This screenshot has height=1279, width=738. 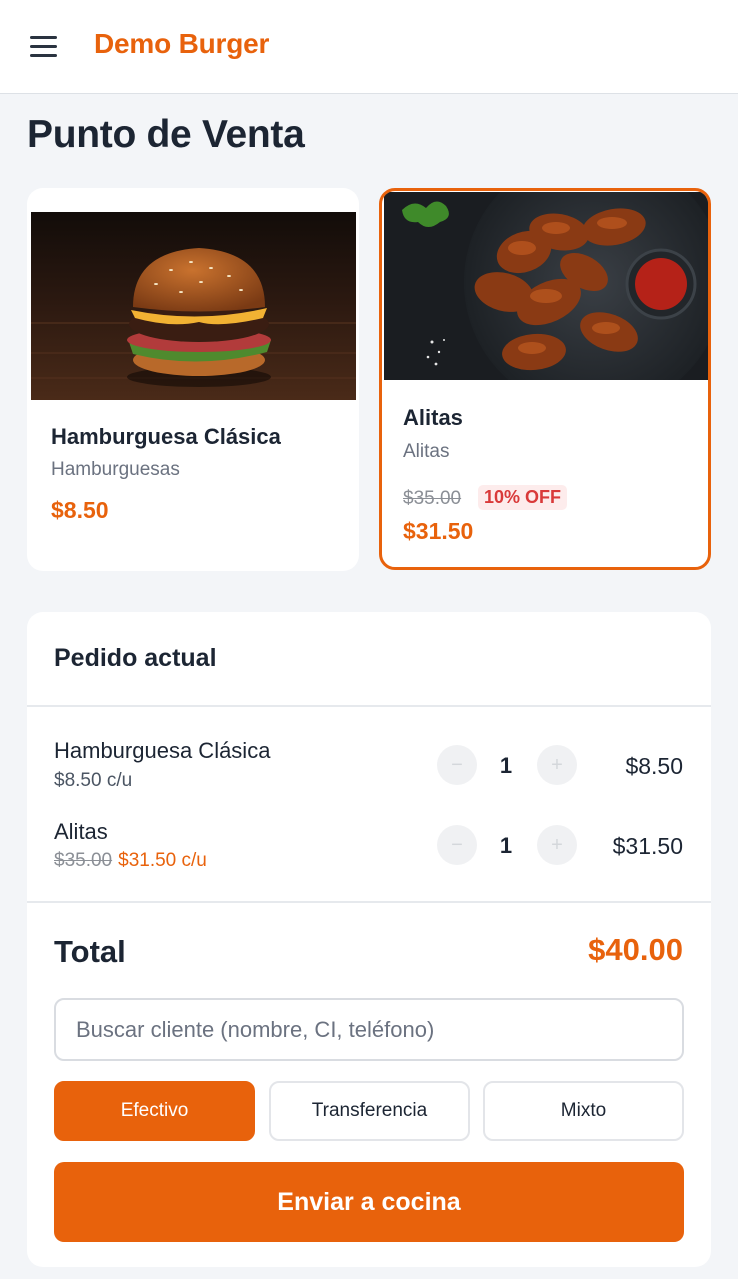 What do you see at coordinates (654, 766) in the screenshot?
I see `order-item-total: $8.50` at bounding box center [654, 766].